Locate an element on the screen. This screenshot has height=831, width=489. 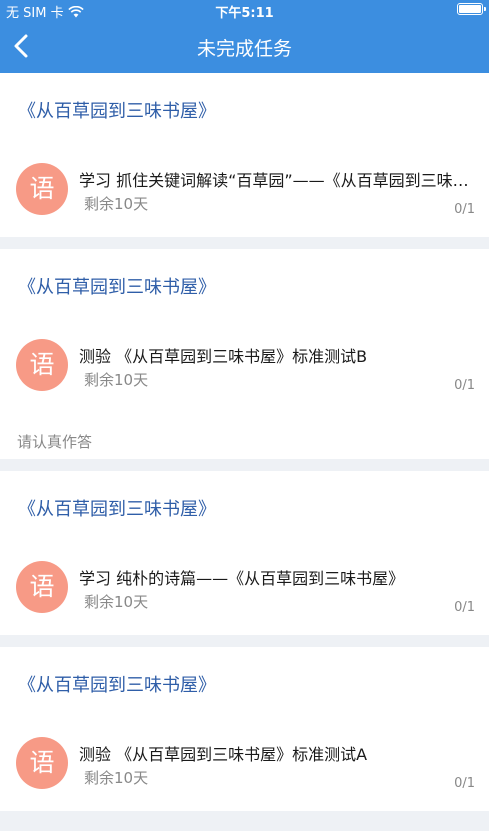
task-row: 语 学习 抓住关键词解读“百草园”——《从百草园到三味书屋》 剩余10天 0/1 is located at coordinates (244, 194).